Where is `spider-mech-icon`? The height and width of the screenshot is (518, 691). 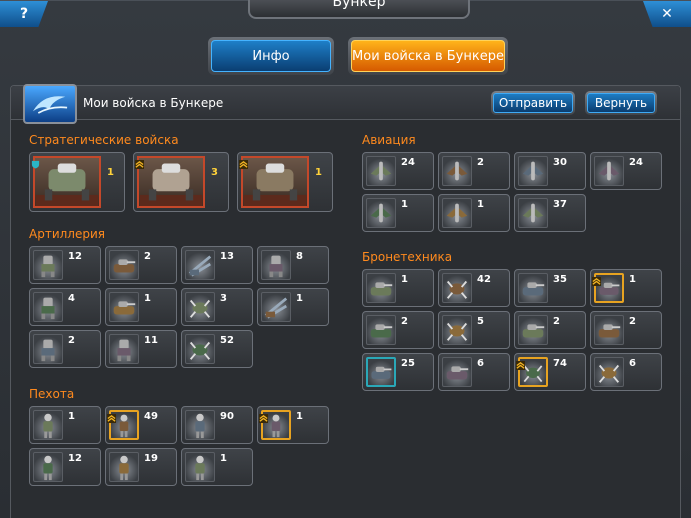
spider-mech-icon is located at coordinates (171, 182).